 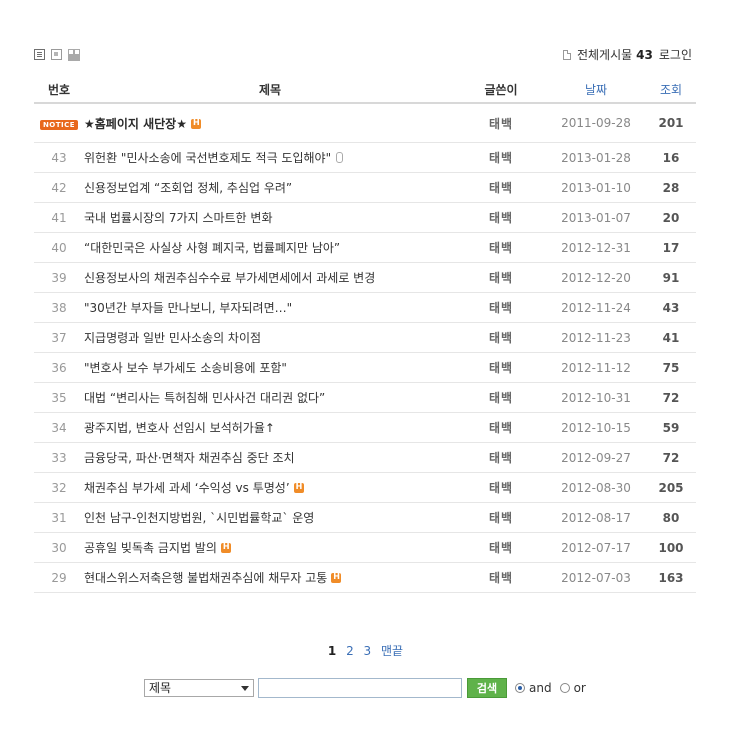 What do you see at coordinates (270, 307) in the screenshot?
I see `post-title-link: "30년간 부자들 만나보니, 부자되려면…"` at bounding box center [270, 307].